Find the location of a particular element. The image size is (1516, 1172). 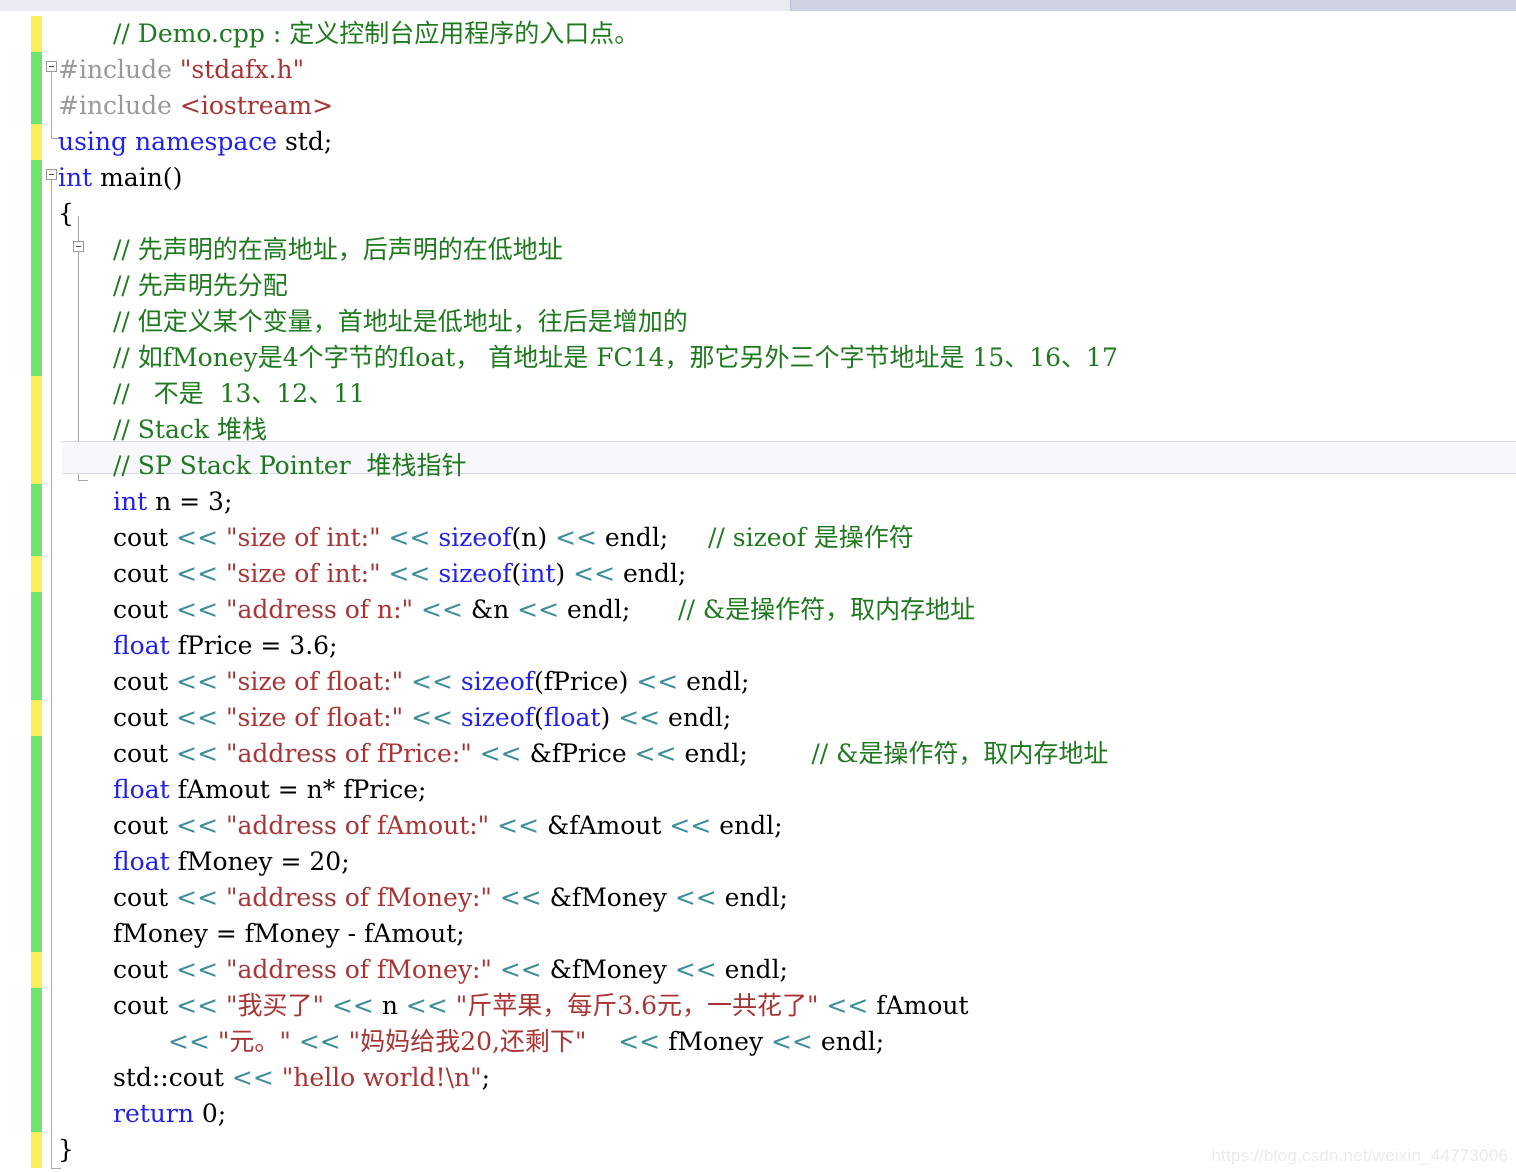

code-line: return 0; is located at coordinates (169, 1114).